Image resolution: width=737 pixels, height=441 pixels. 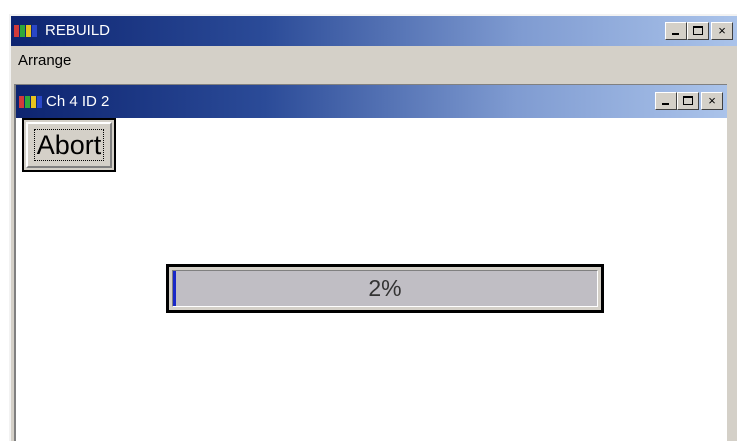 I want to click on child-close-button: ×, so click(x=712, y=101).